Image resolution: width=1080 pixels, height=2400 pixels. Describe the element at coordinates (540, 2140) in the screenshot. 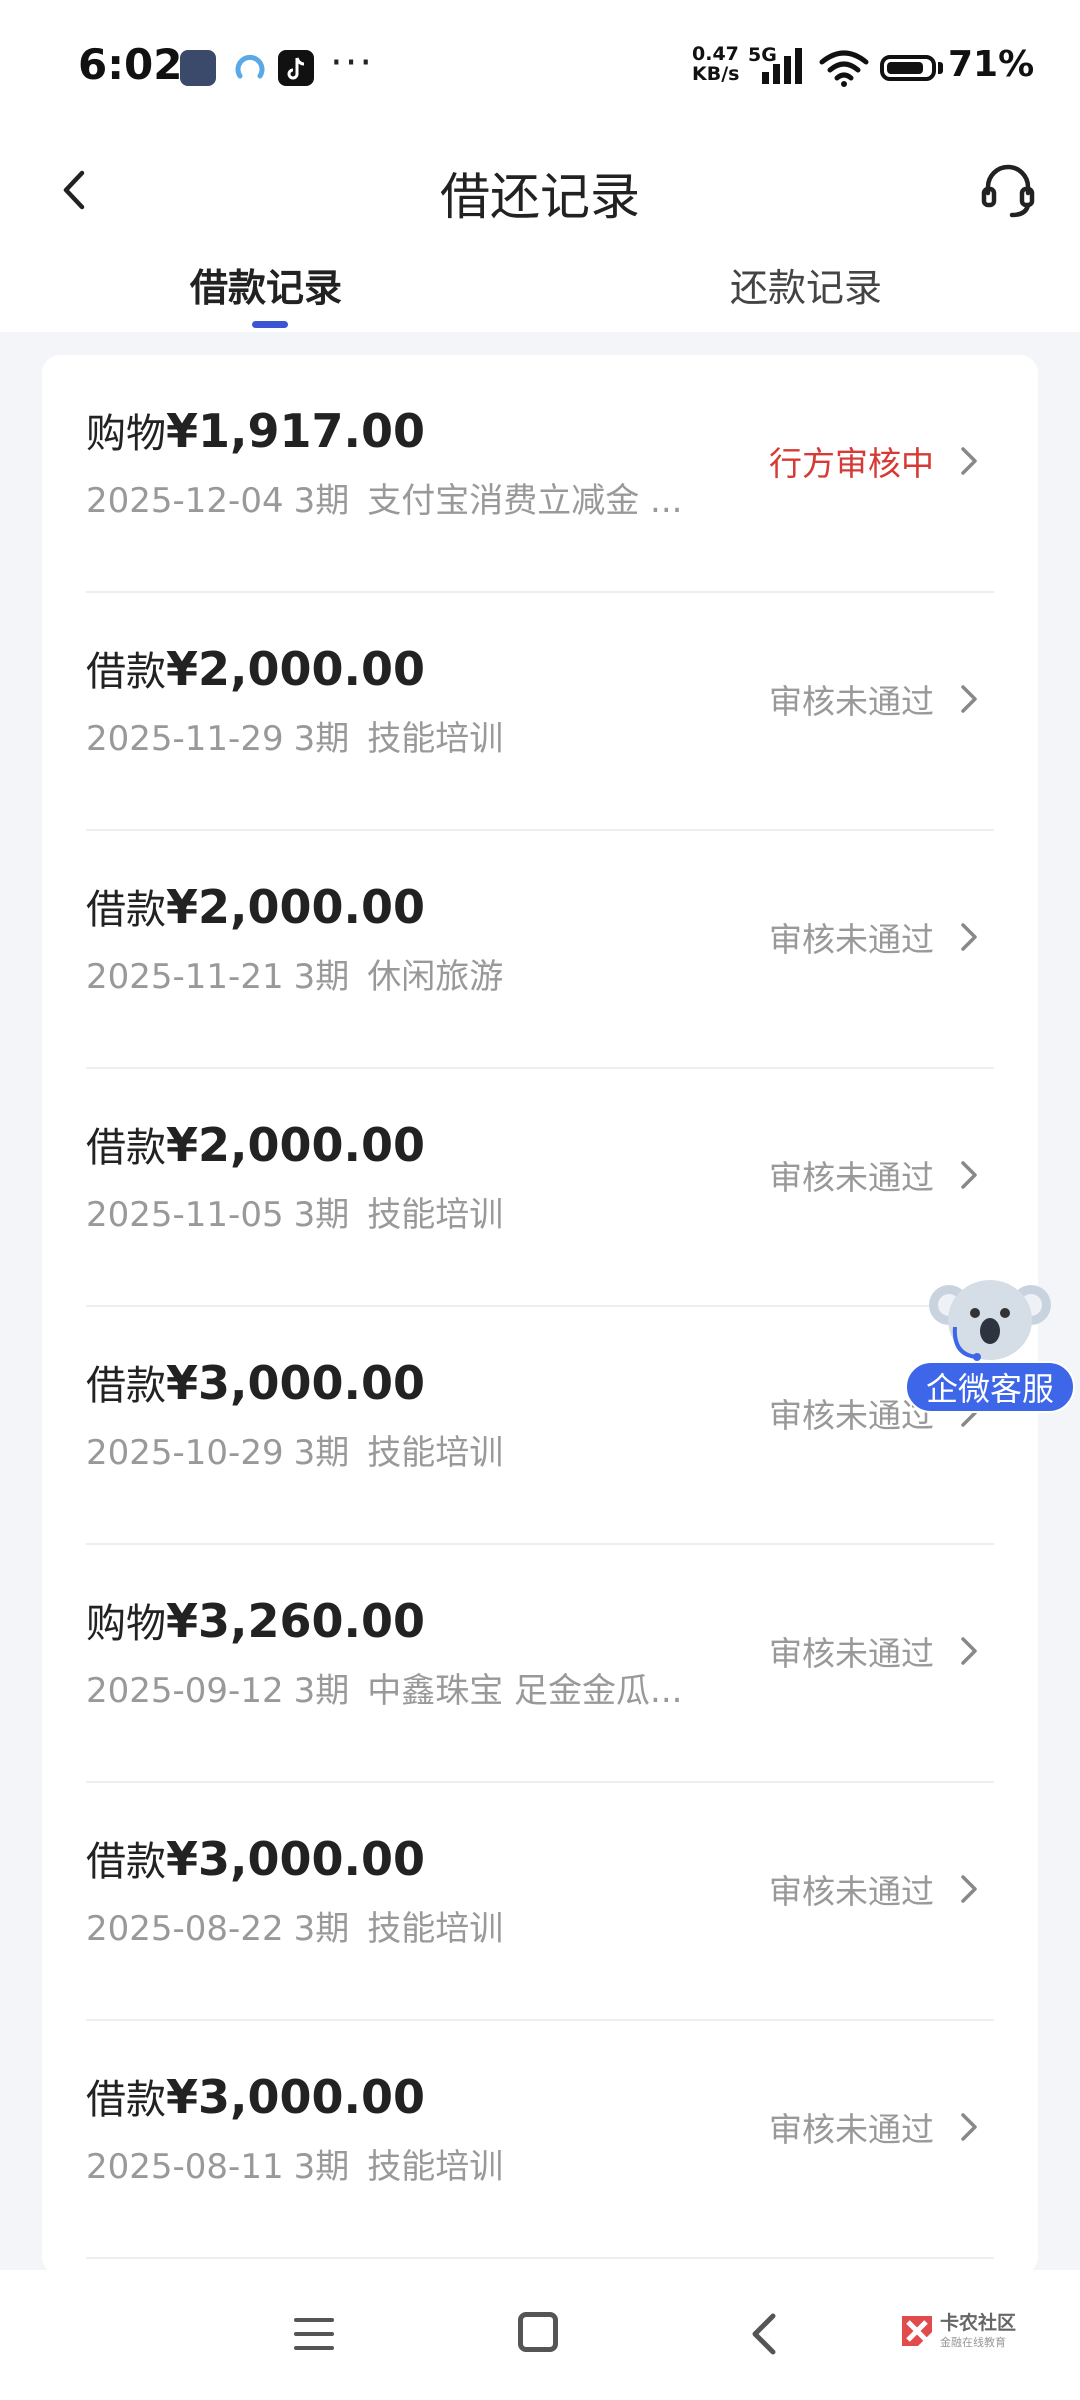

I see `record-row: 借款¥3,000.00 2025-08-11 3期 技能培训 审核未通过` at that location.